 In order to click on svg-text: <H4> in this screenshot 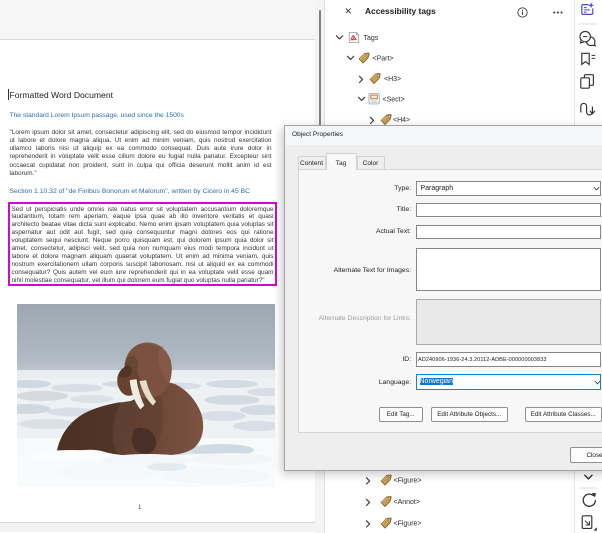, I will do `click(401, 120)`.